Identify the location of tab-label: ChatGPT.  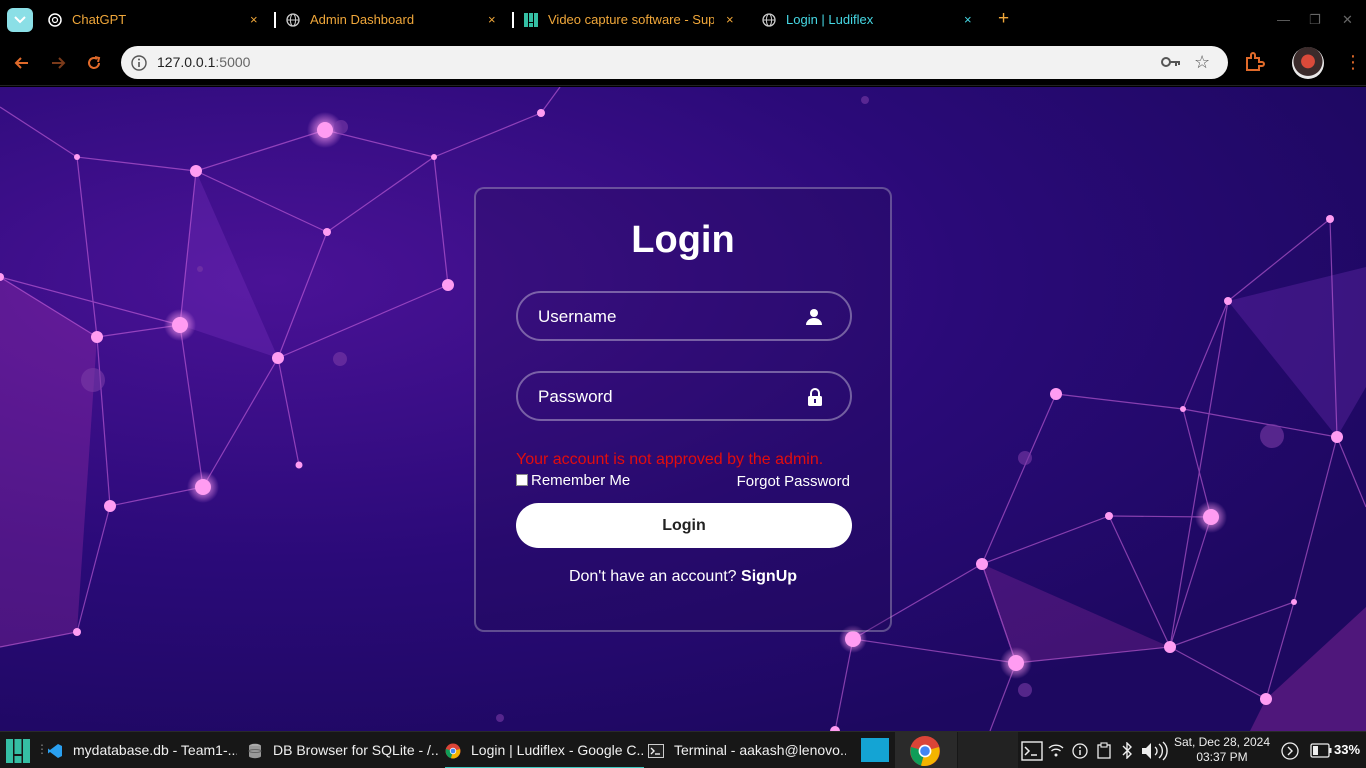
(99, 19).